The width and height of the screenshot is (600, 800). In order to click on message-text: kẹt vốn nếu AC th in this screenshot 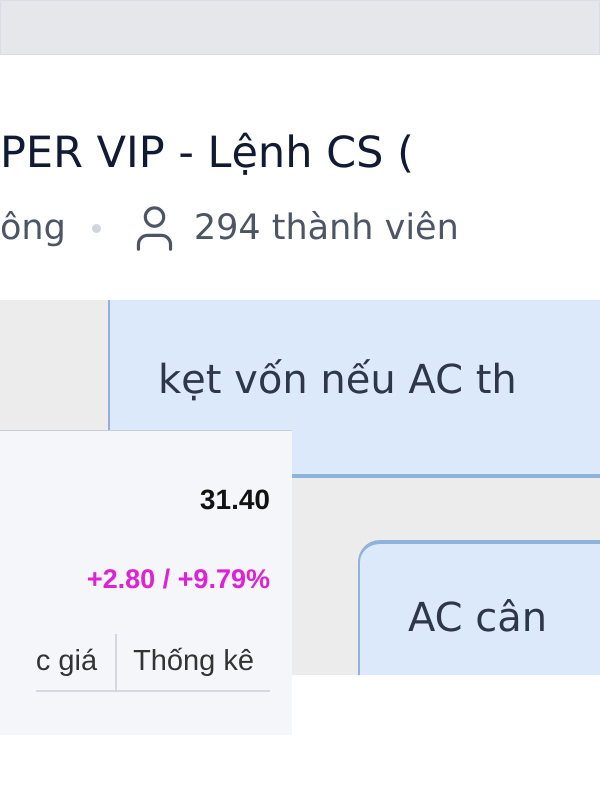, I will do `click(337, 380)`.